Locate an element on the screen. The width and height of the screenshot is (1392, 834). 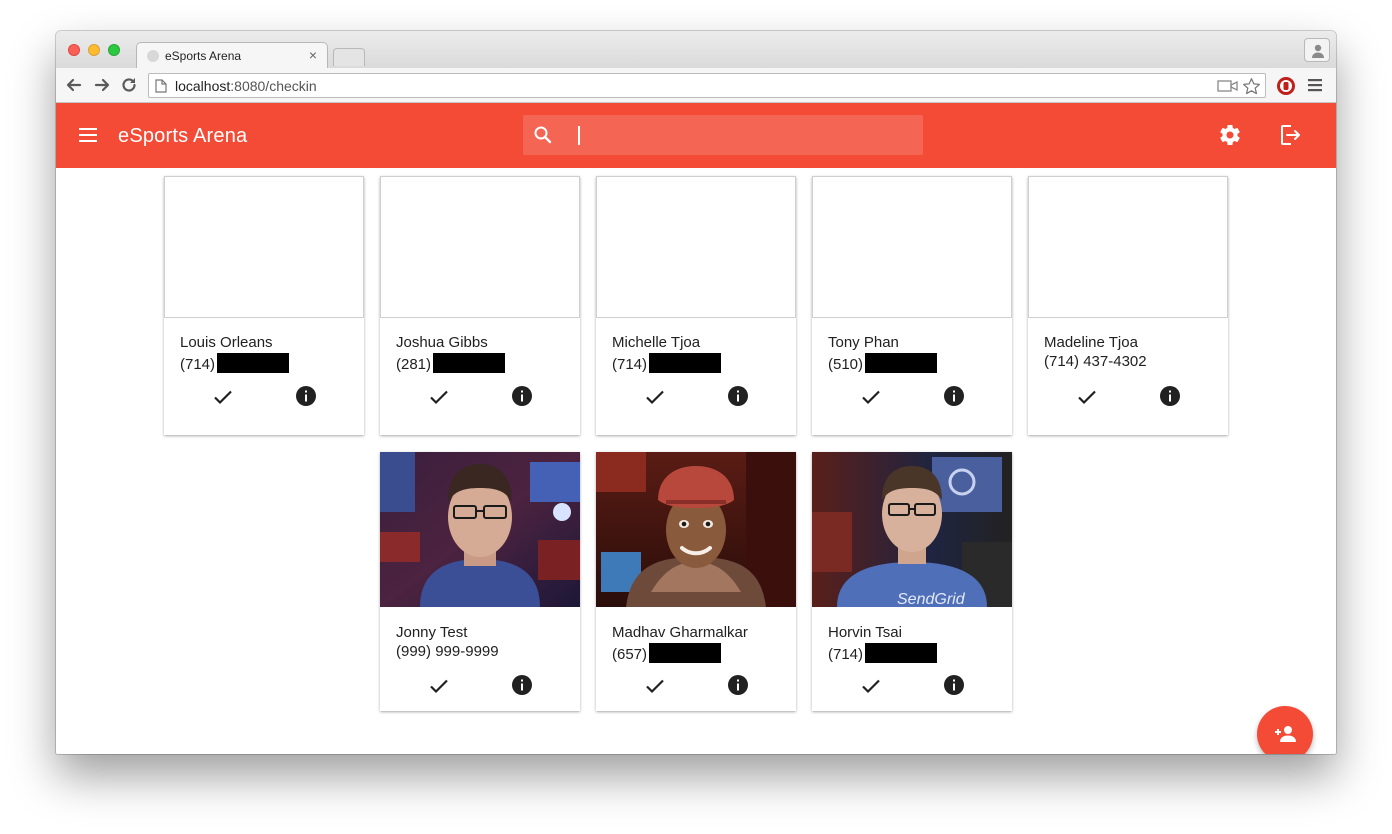
attendee-card: Madeline Tjoa (714) 437-4302 is located at coordinates (1128, 305).